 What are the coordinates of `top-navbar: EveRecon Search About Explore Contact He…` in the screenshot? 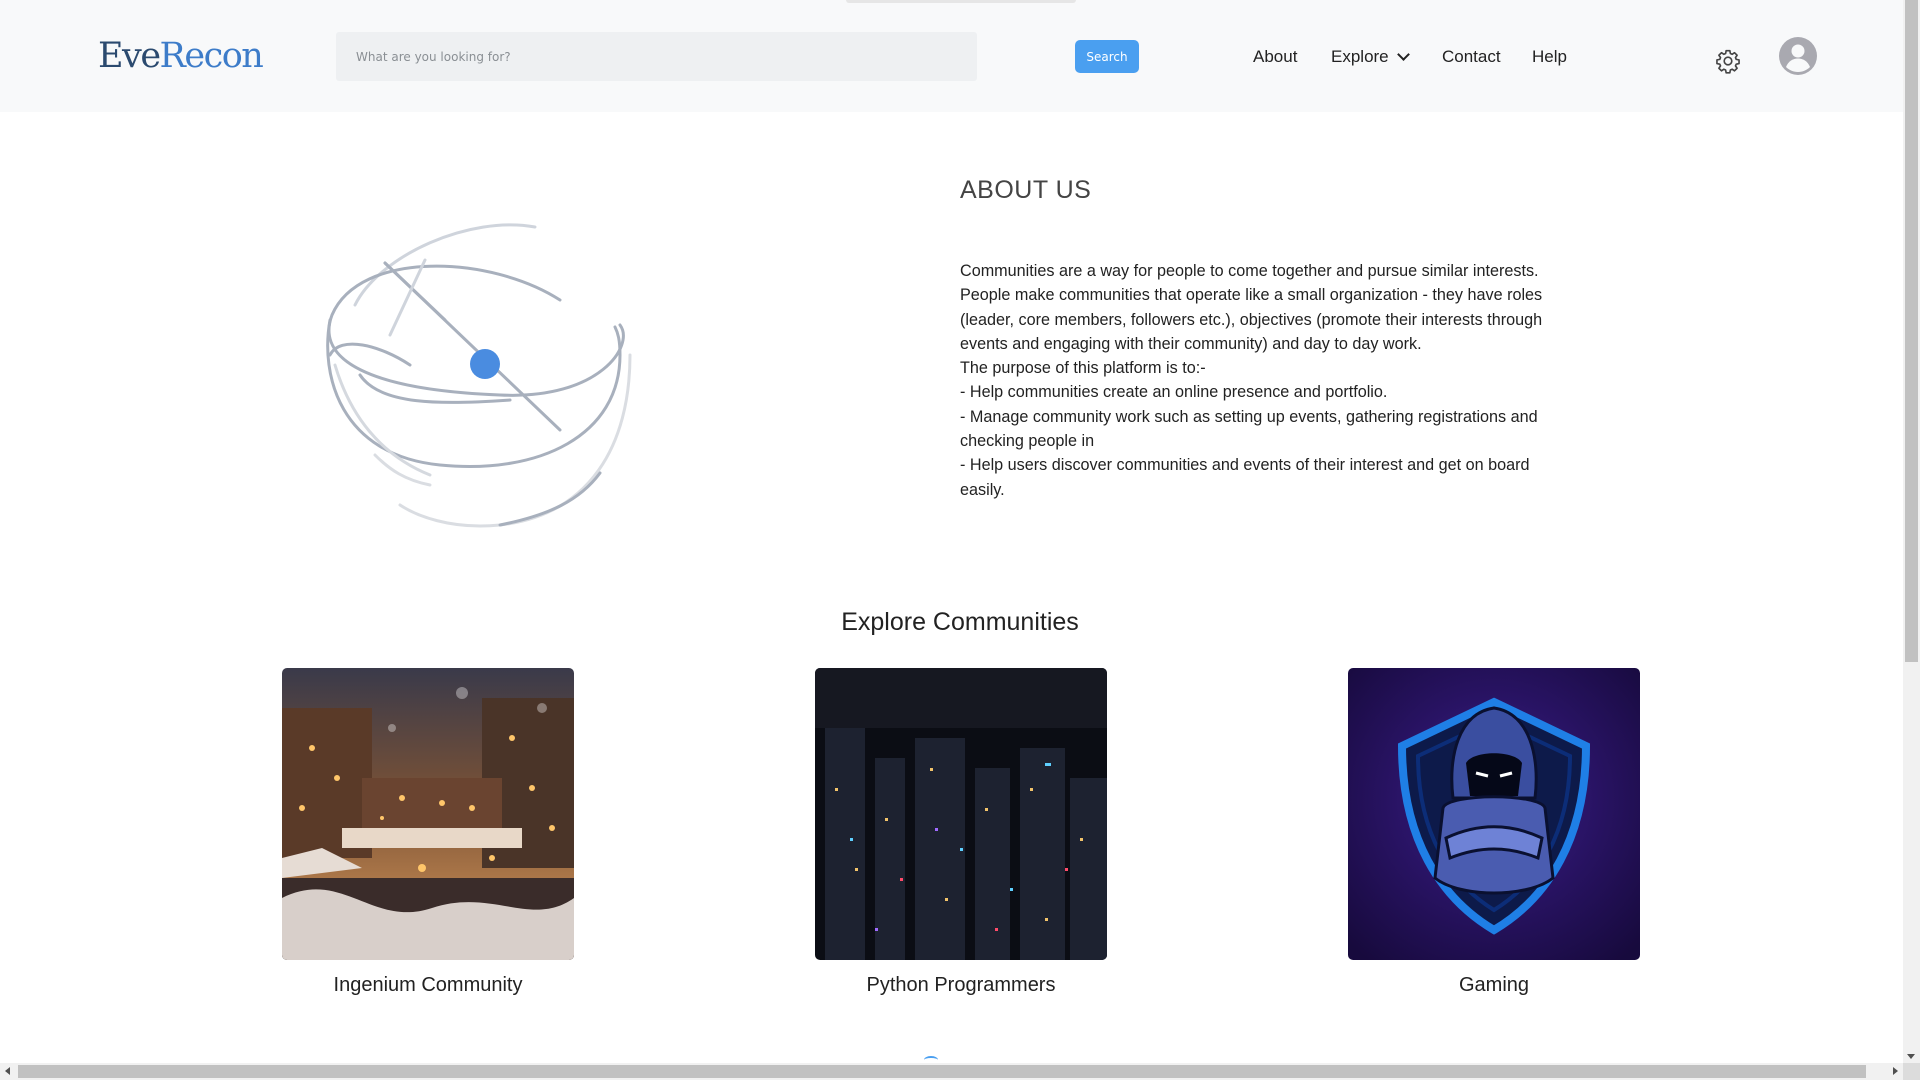 It's located at (951, 56).